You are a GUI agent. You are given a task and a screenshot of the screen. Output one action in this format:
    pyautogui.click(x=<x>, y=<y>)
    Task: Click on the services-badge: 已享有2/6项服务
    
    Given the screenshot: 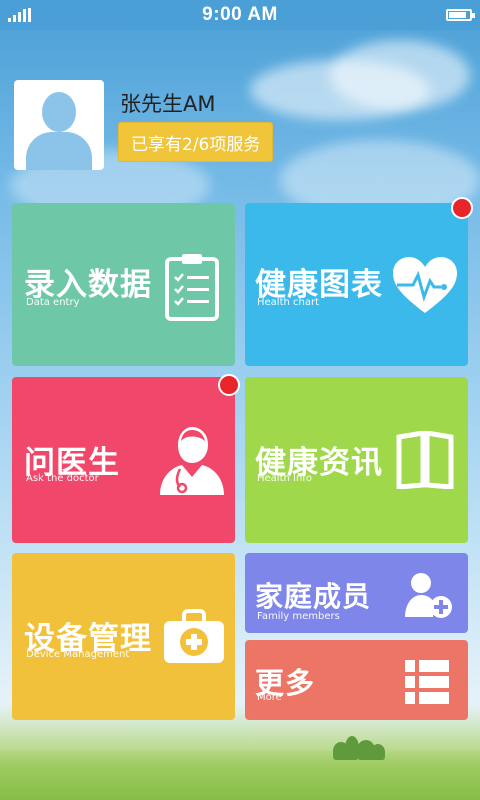 What is the action you would take?
    pyautogui.click(x=196, y=142)
    